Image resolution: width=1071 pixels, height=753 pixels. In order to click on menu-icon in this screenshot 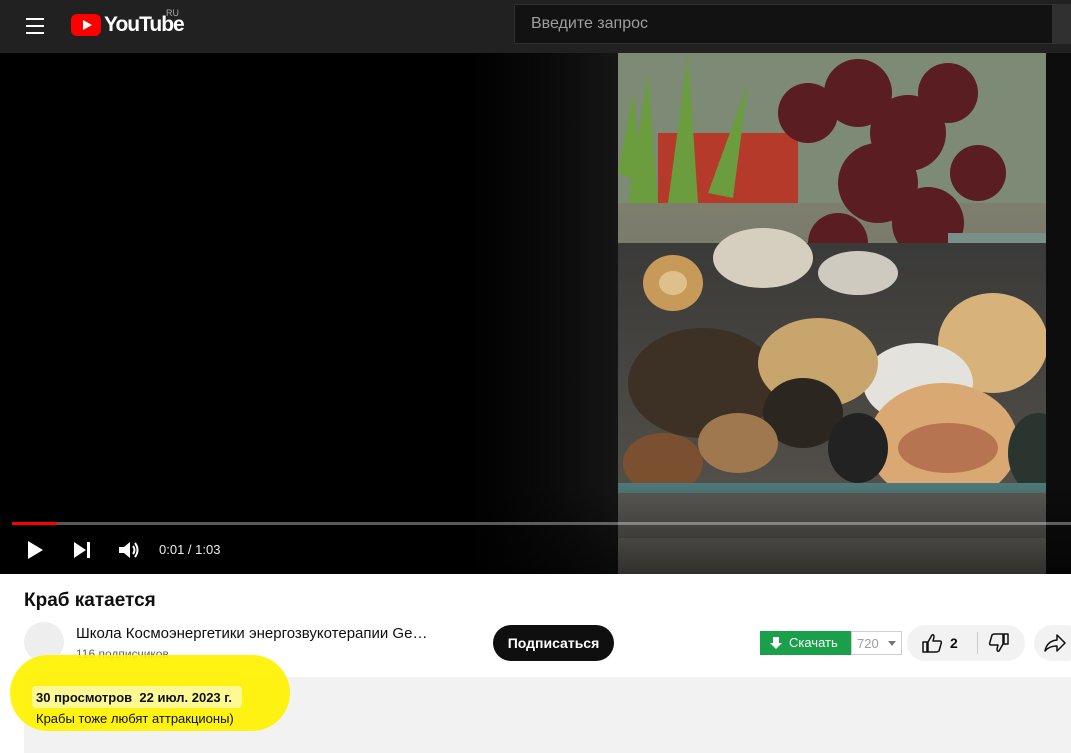, I will do `click(36, 26)`.